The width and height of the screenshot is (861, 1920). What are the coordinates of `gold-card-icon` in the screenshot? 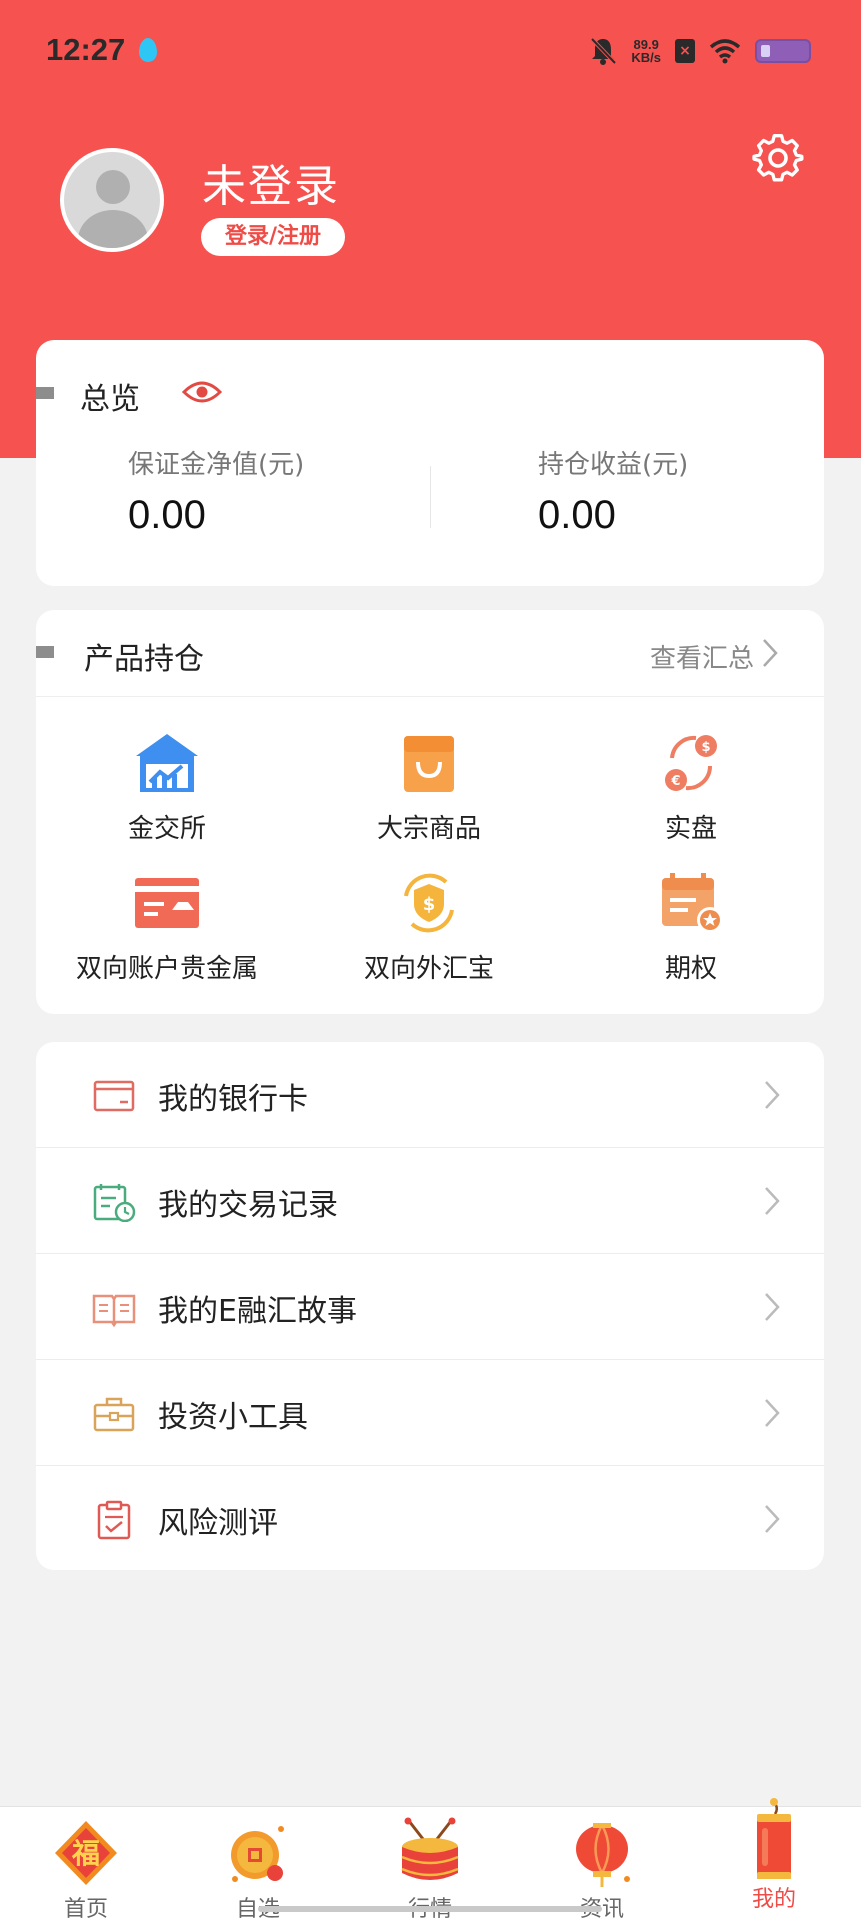 It's located at (167, 903).